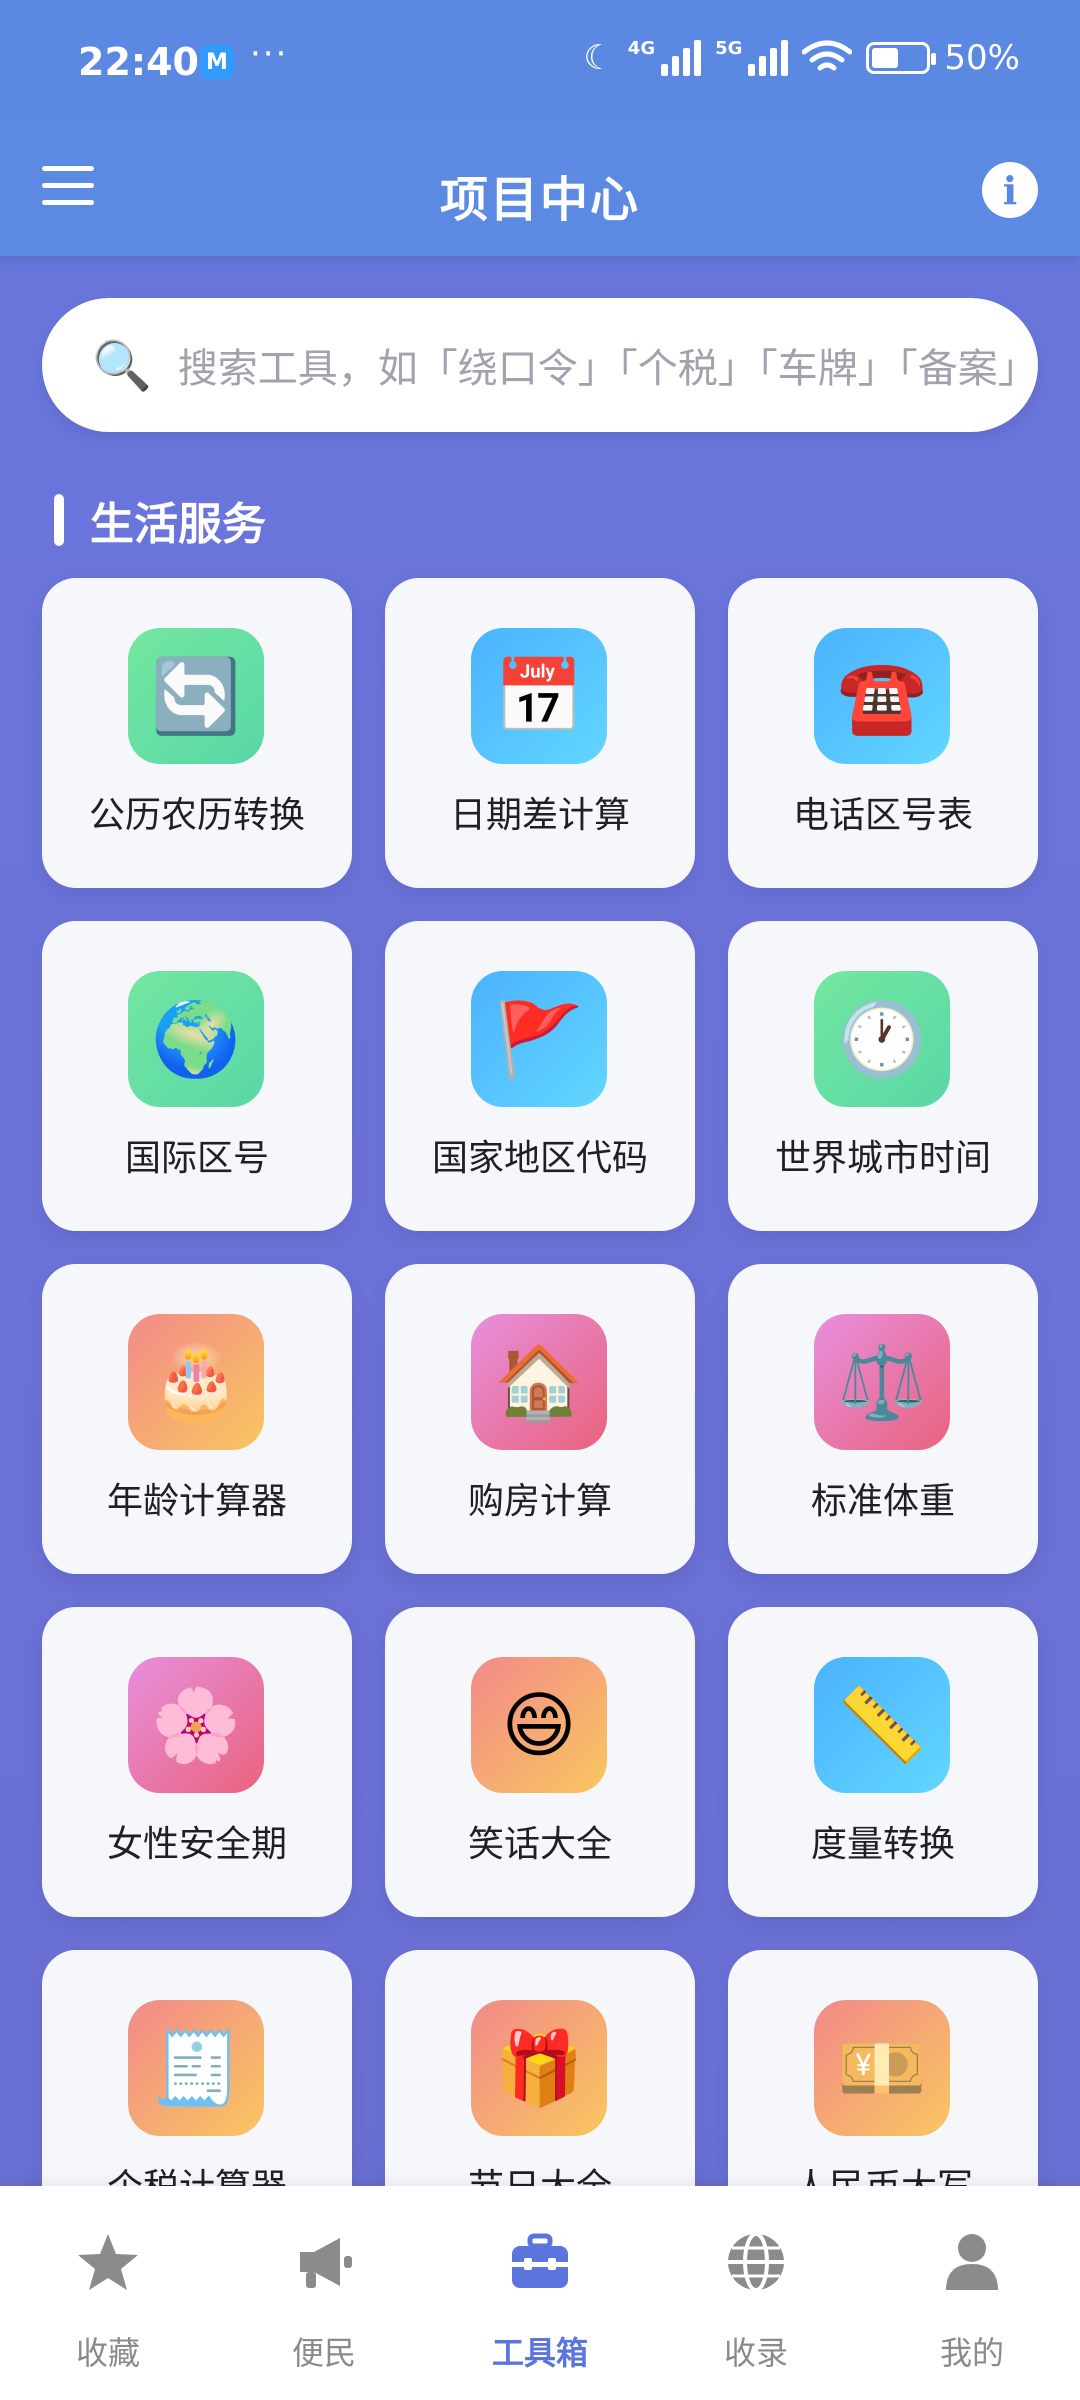 This screenshot has height=2400, width=1080. I want to click on tool-label: 电话区号表, so click(882, 815).